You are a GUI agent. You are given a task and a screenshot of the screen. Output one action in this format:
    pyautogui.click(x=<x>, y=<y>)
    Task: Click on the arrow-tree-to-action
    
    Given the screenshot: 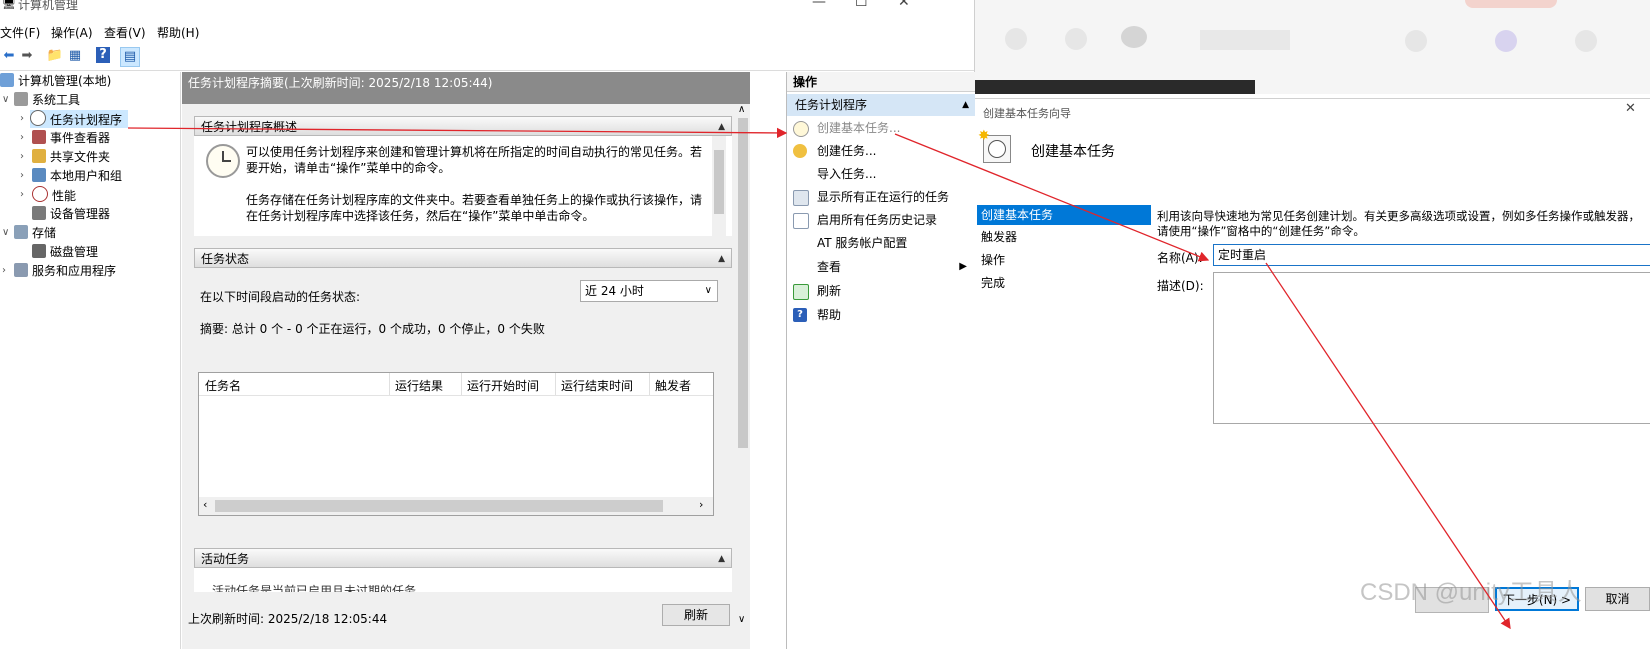 What is the action you would take?
    pyautogui.click(x=457, y=133)
    